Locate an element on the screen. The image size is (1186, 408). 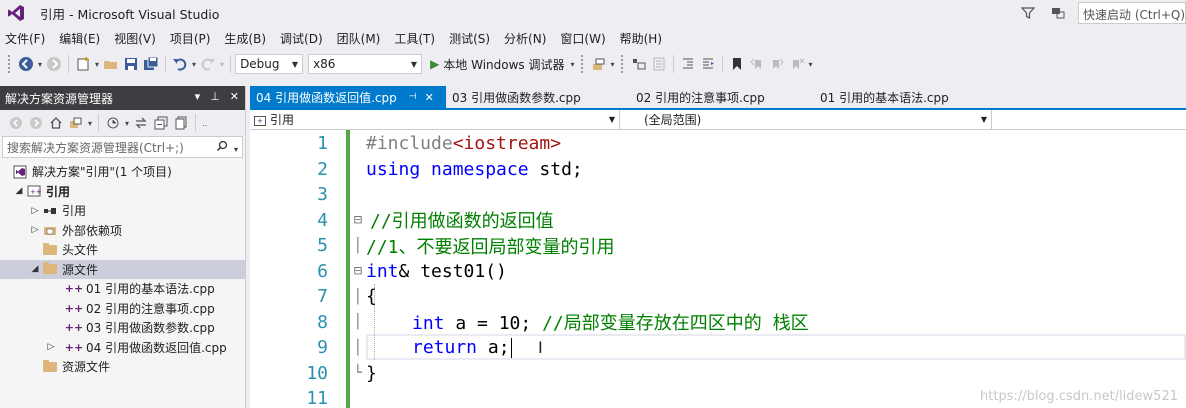
home-icon is located at coordinates (56, 123).